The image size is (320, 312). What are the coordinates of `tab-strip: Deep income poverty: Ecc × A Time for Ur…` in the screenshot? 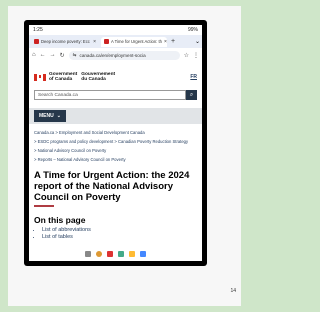 It's located at (115, 41).